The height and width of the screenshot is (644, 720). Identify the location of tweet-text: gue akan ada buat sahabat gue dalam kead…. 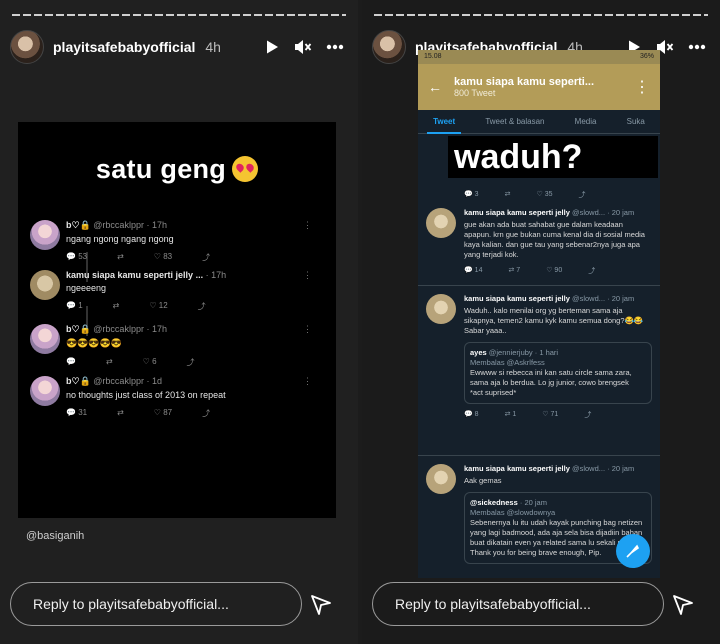
(554, 239).